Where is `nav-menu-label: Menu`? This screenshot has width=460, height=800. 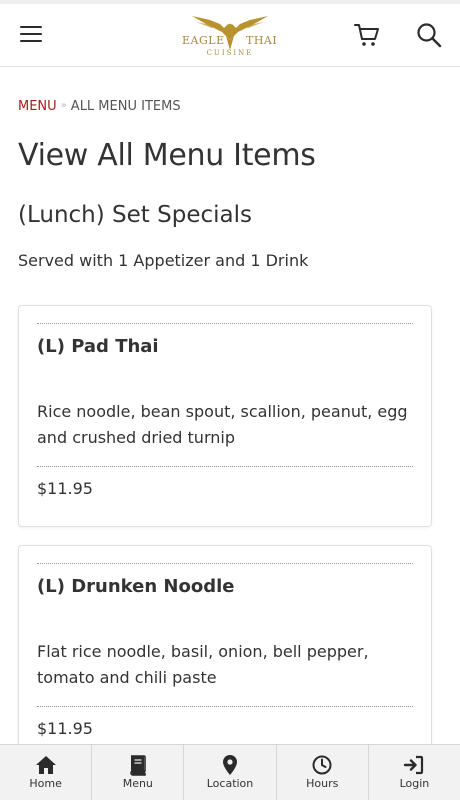
nav-menu-label: Menu is located at coordinates (137, 783).